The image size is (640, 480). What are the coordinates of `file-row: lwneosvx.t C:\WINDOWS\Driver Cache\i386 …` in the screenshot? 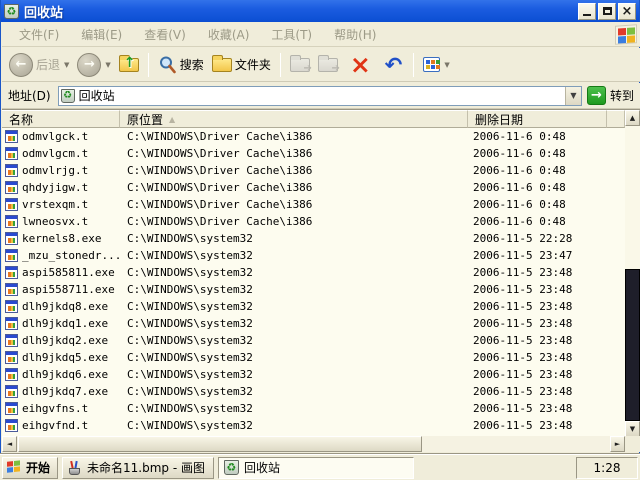 It's located at (313, 221).